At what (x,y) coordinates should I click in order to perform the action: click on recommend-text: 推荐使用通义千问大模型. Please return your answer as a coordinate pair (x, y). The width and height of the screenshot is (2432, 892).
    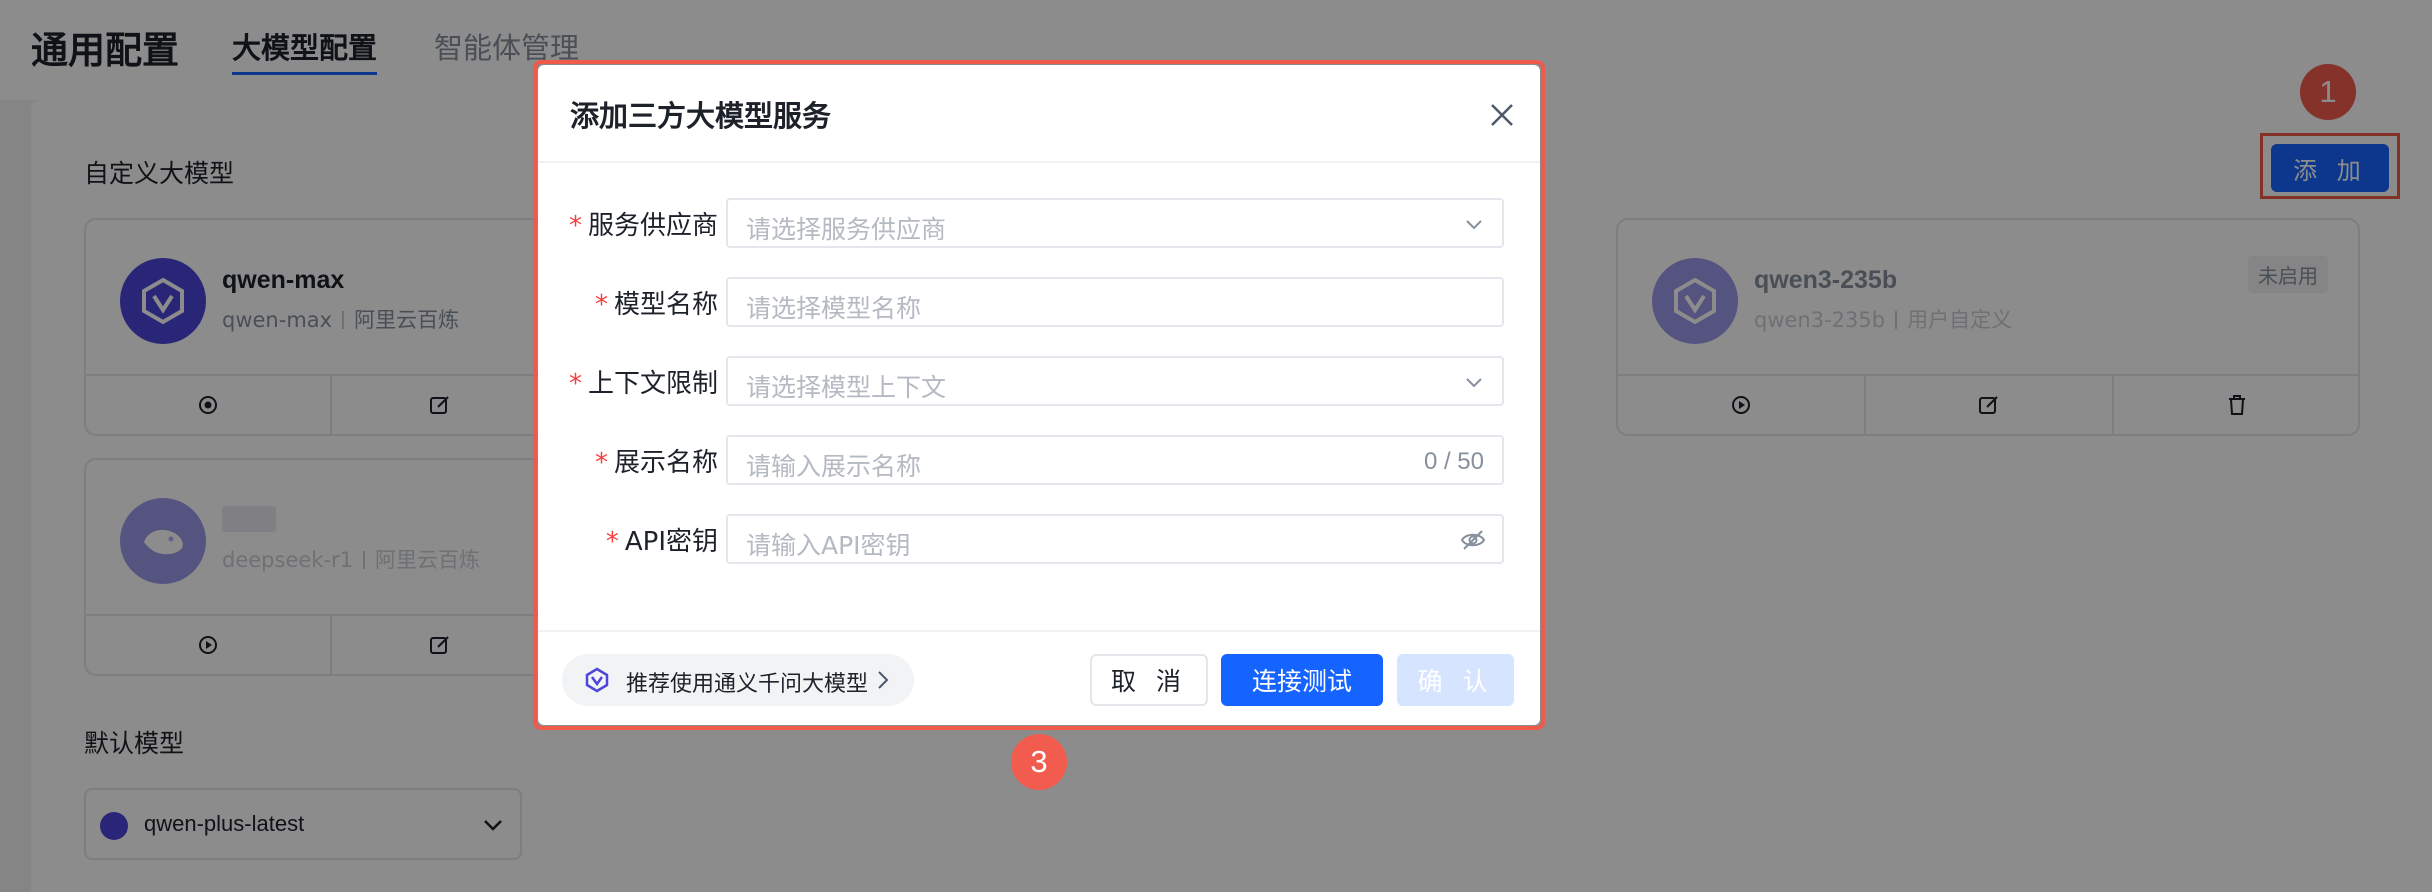
    Looking at the image, I should click on (747, 684).